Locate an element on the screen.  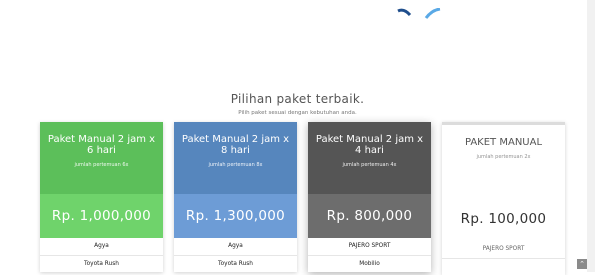
package-sessions: jumlah pertemuan 4x is located at coordinates (369, 165).